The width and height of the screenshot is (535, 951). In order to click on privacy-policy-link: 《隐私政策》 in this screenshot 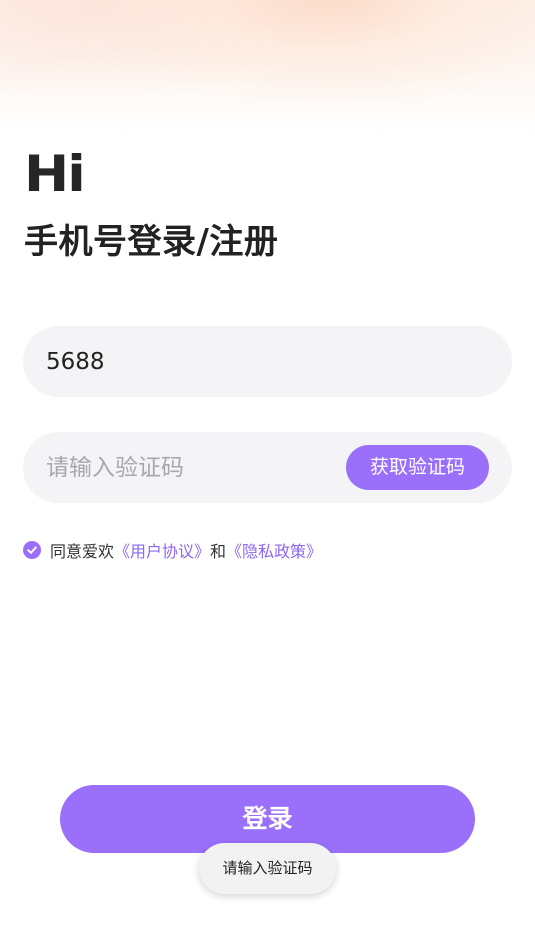, I will do `click(274, 550)`.